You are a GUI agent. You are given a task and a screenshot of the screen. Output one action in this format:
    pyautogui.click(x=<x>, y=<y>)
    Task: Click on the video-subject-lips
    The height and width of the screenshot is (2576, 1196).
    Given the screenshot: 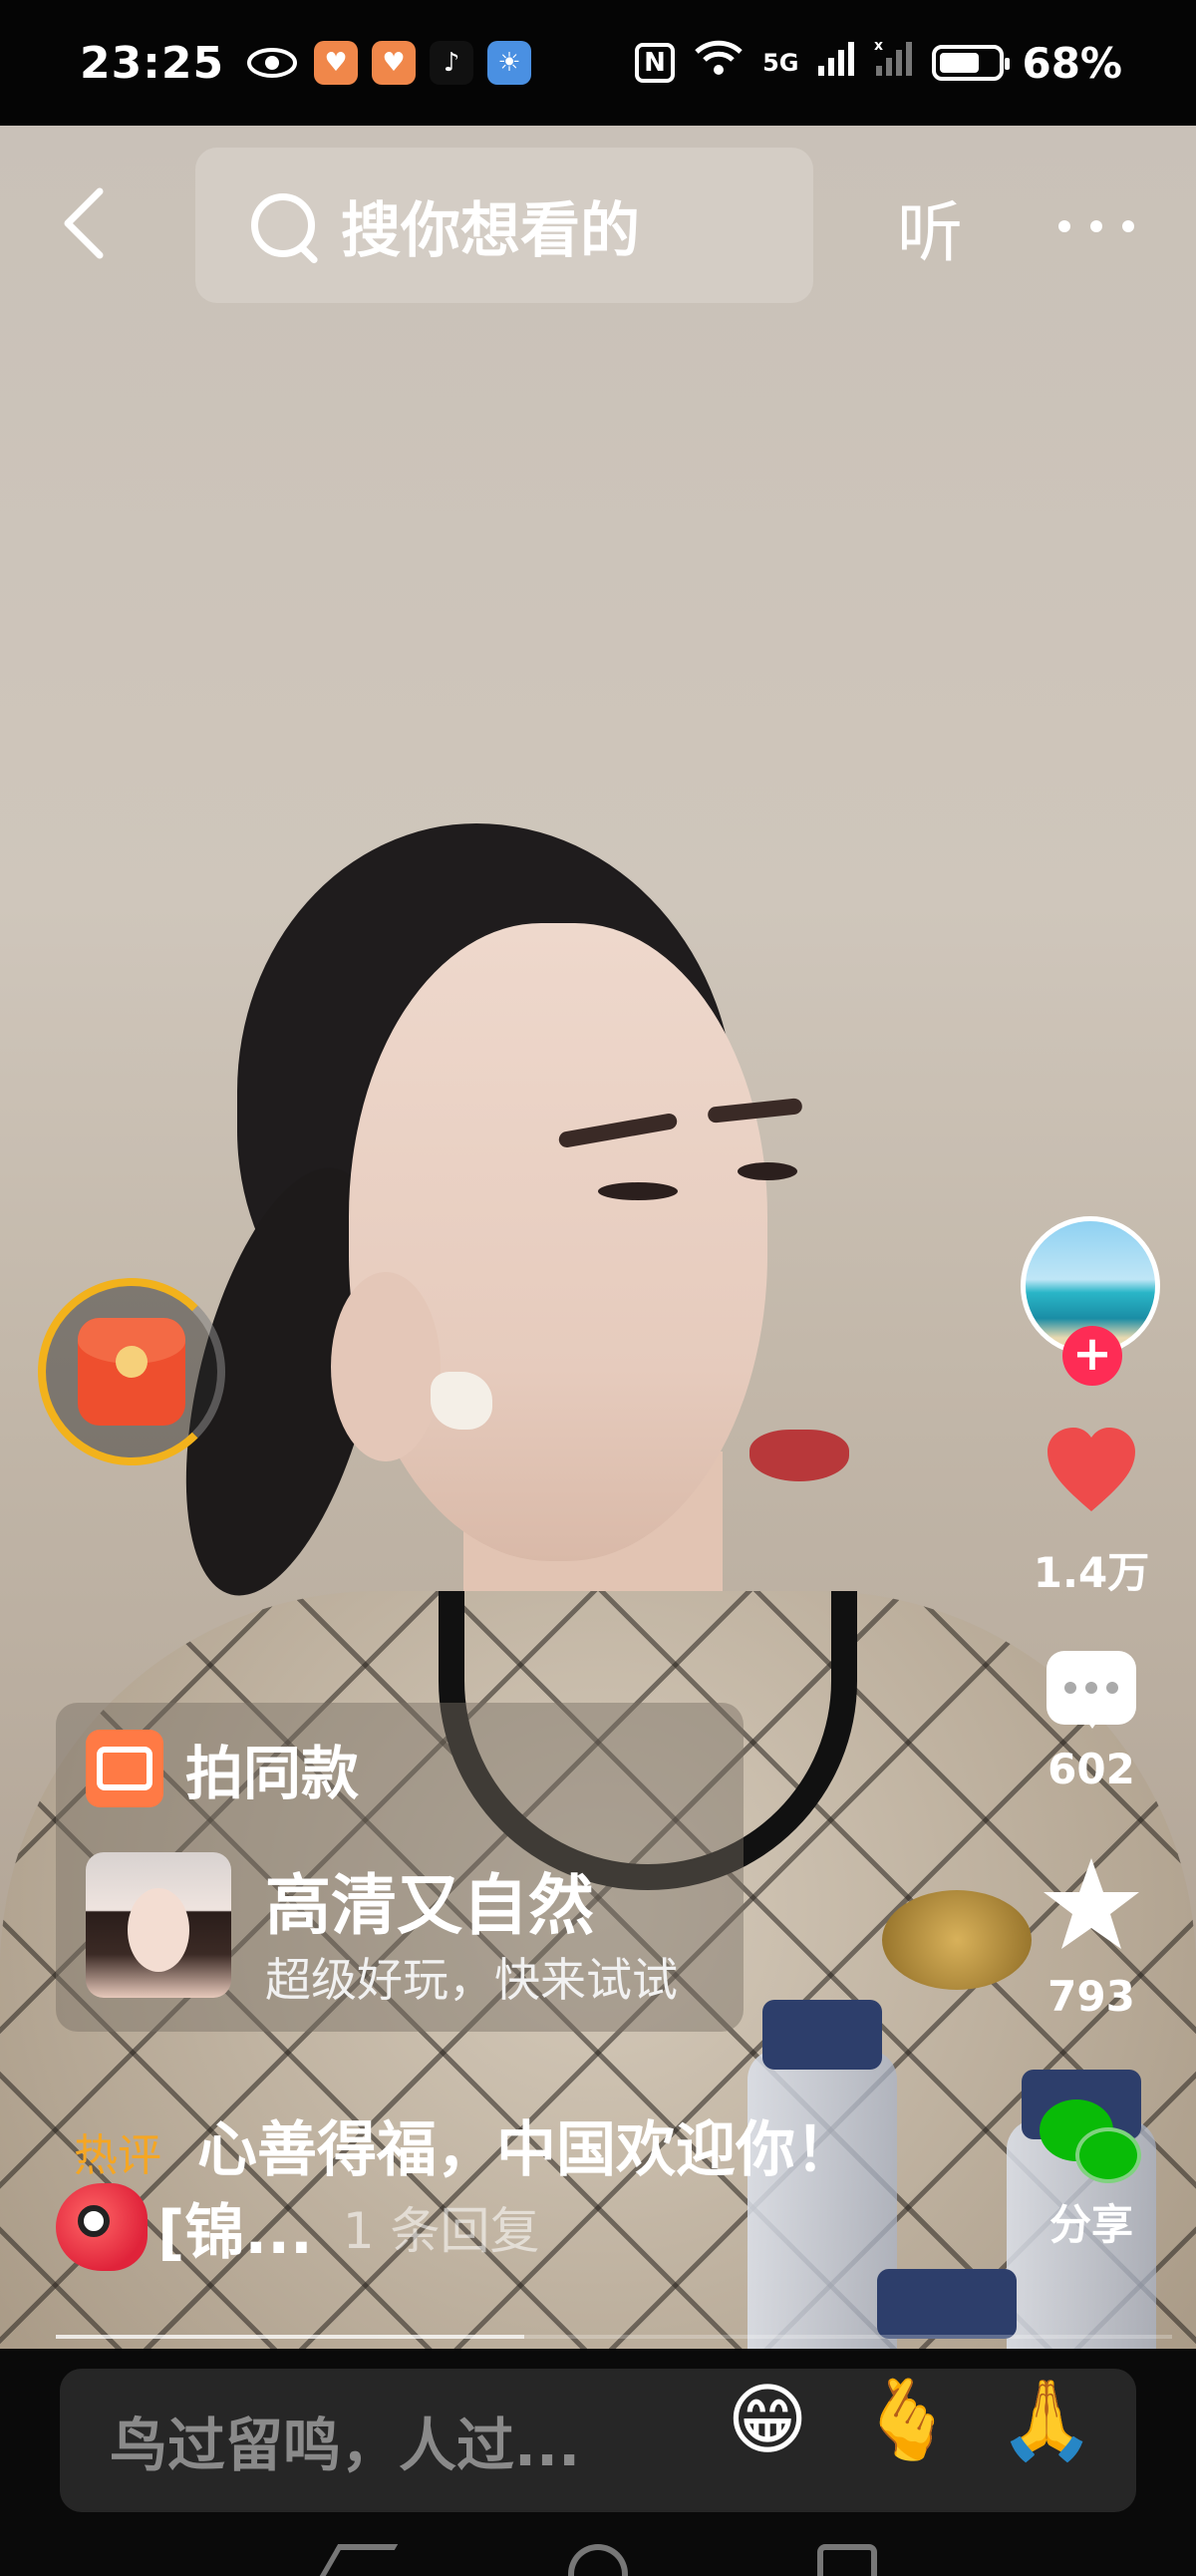 What is the action you would take?
    pyautogui.click(x=799, y=1455)
    